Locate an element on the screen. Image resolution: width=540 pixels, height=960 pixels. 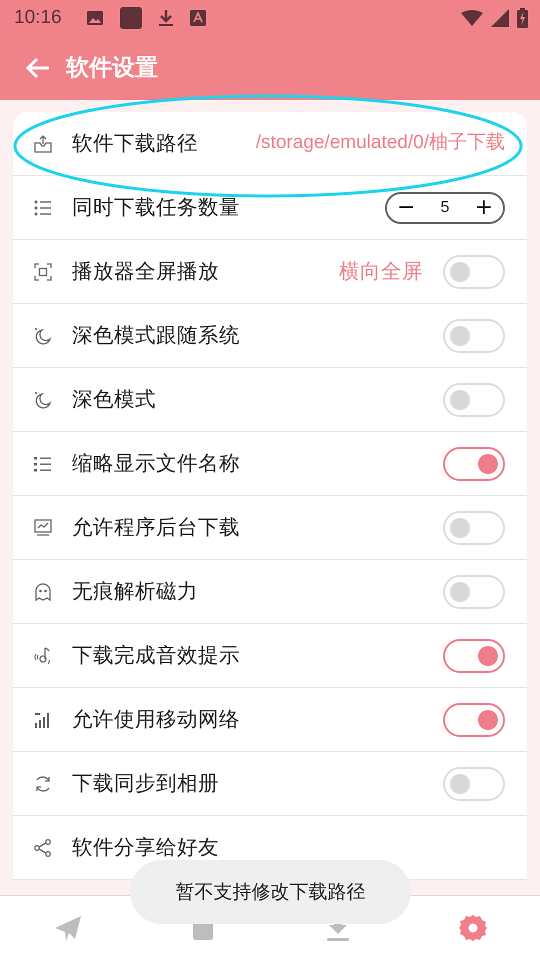
toast-message: 暂不支持修改下载路径 is located at coordinates (270, 892).